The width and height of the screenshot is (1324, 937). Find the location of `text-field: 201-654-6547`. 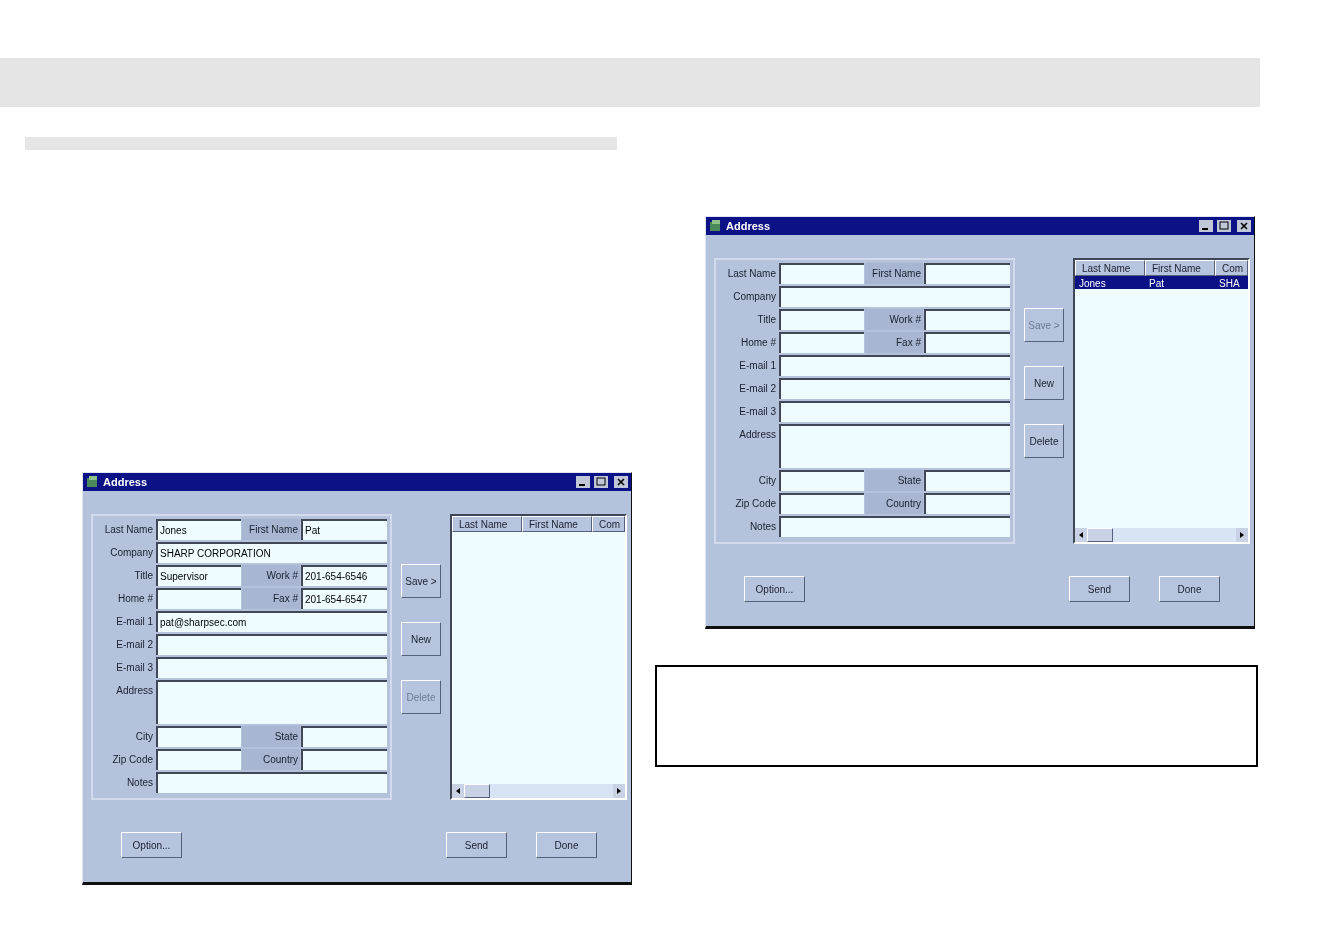

text-field: 201-654-6547 is located at coordinates (344, 598).